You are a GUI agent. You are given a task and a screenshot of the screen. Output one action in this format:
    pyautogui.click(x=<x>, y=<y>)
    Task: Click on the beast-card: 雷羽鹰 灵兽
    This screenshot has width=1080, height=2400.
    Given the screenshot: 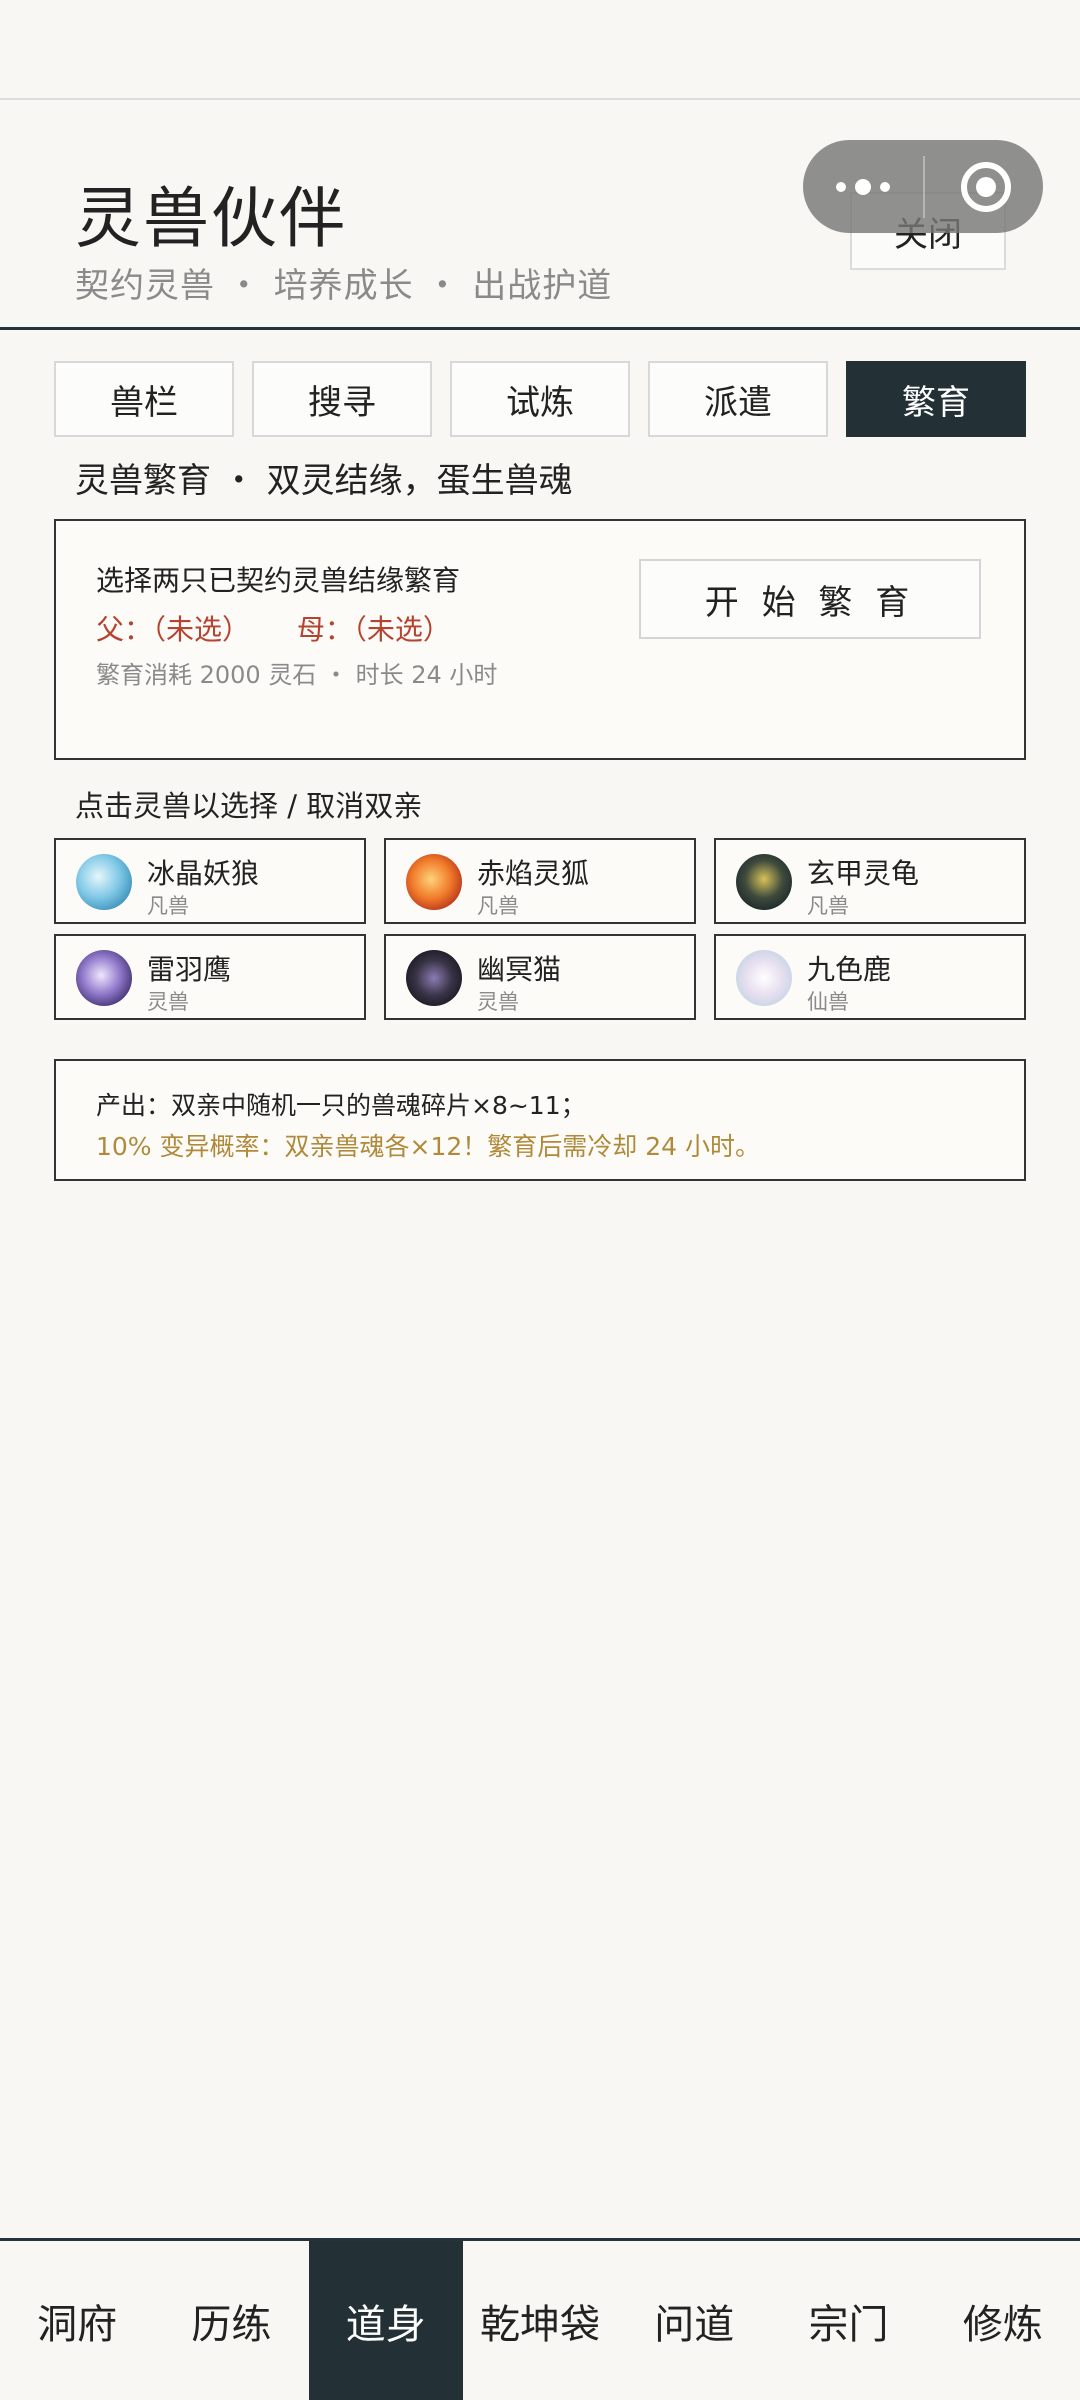 What is the action you would take?
    pyautogui.click(x=210, y=977)
    